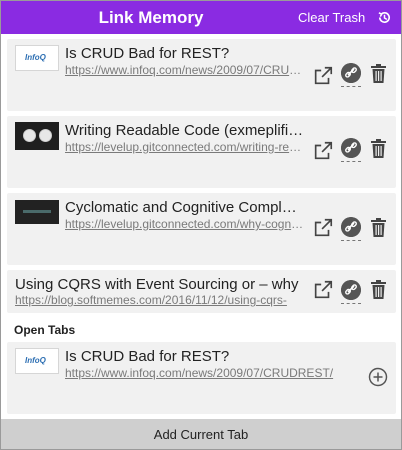 The image size is (402, 450). Describe the element at coordinates (185, 207) in the screenshot. I see `link-title: Cyclomatic and Cognitive Complexity` at that location.